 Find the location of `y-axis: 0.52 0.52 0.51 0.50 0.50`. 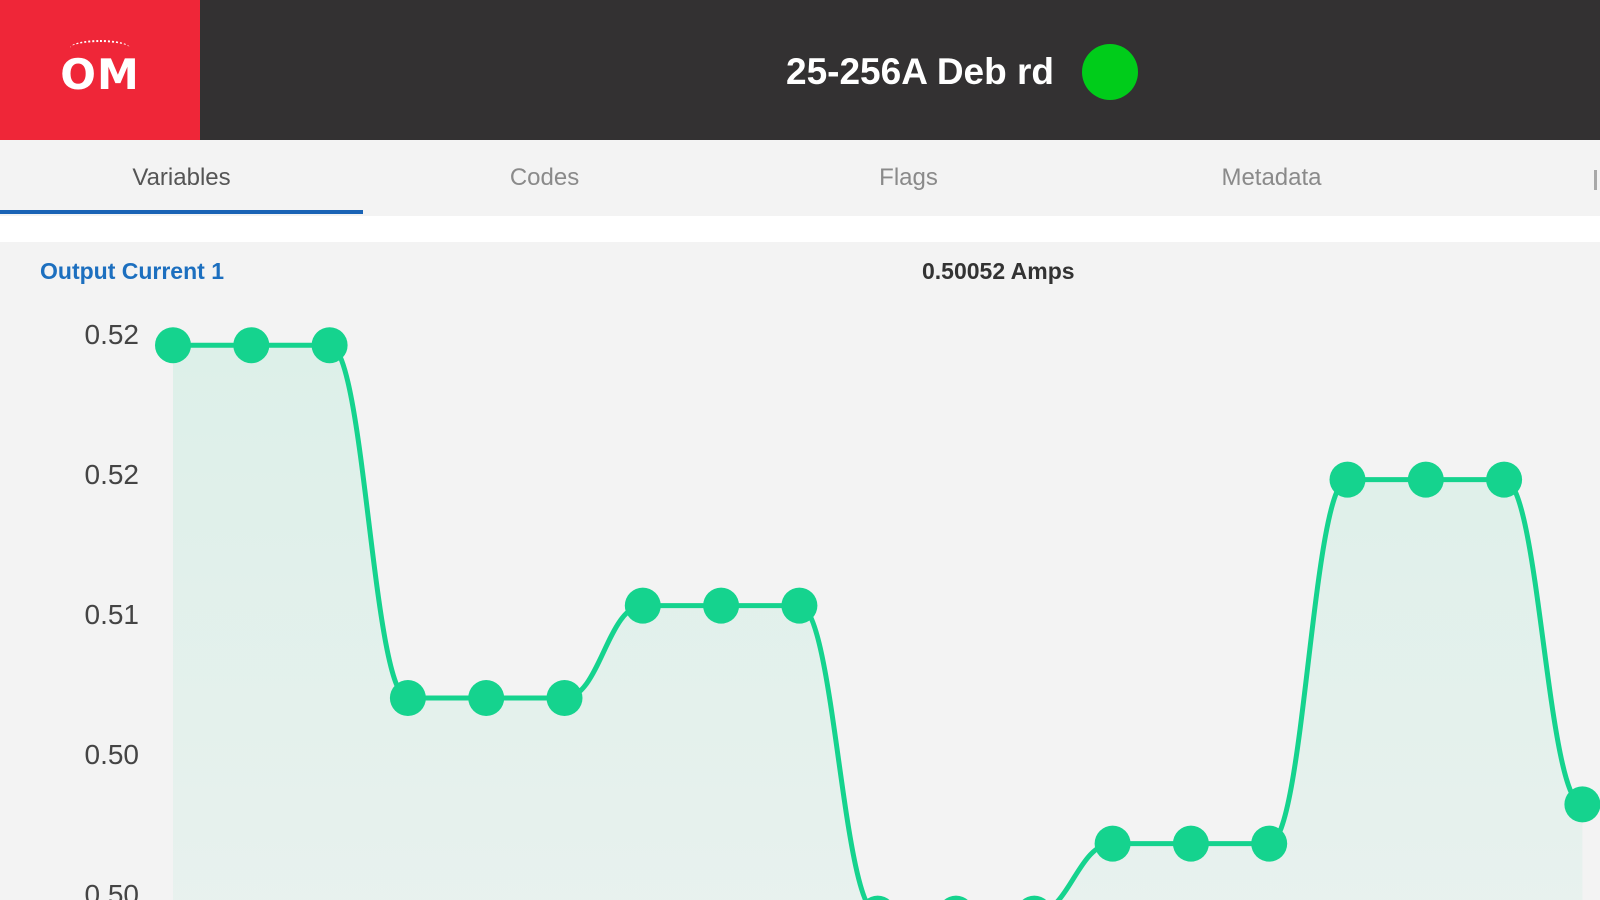

y-axis: 0.52 0.52 0.51 0.50 0.50 is located at coordinates (112, 609).